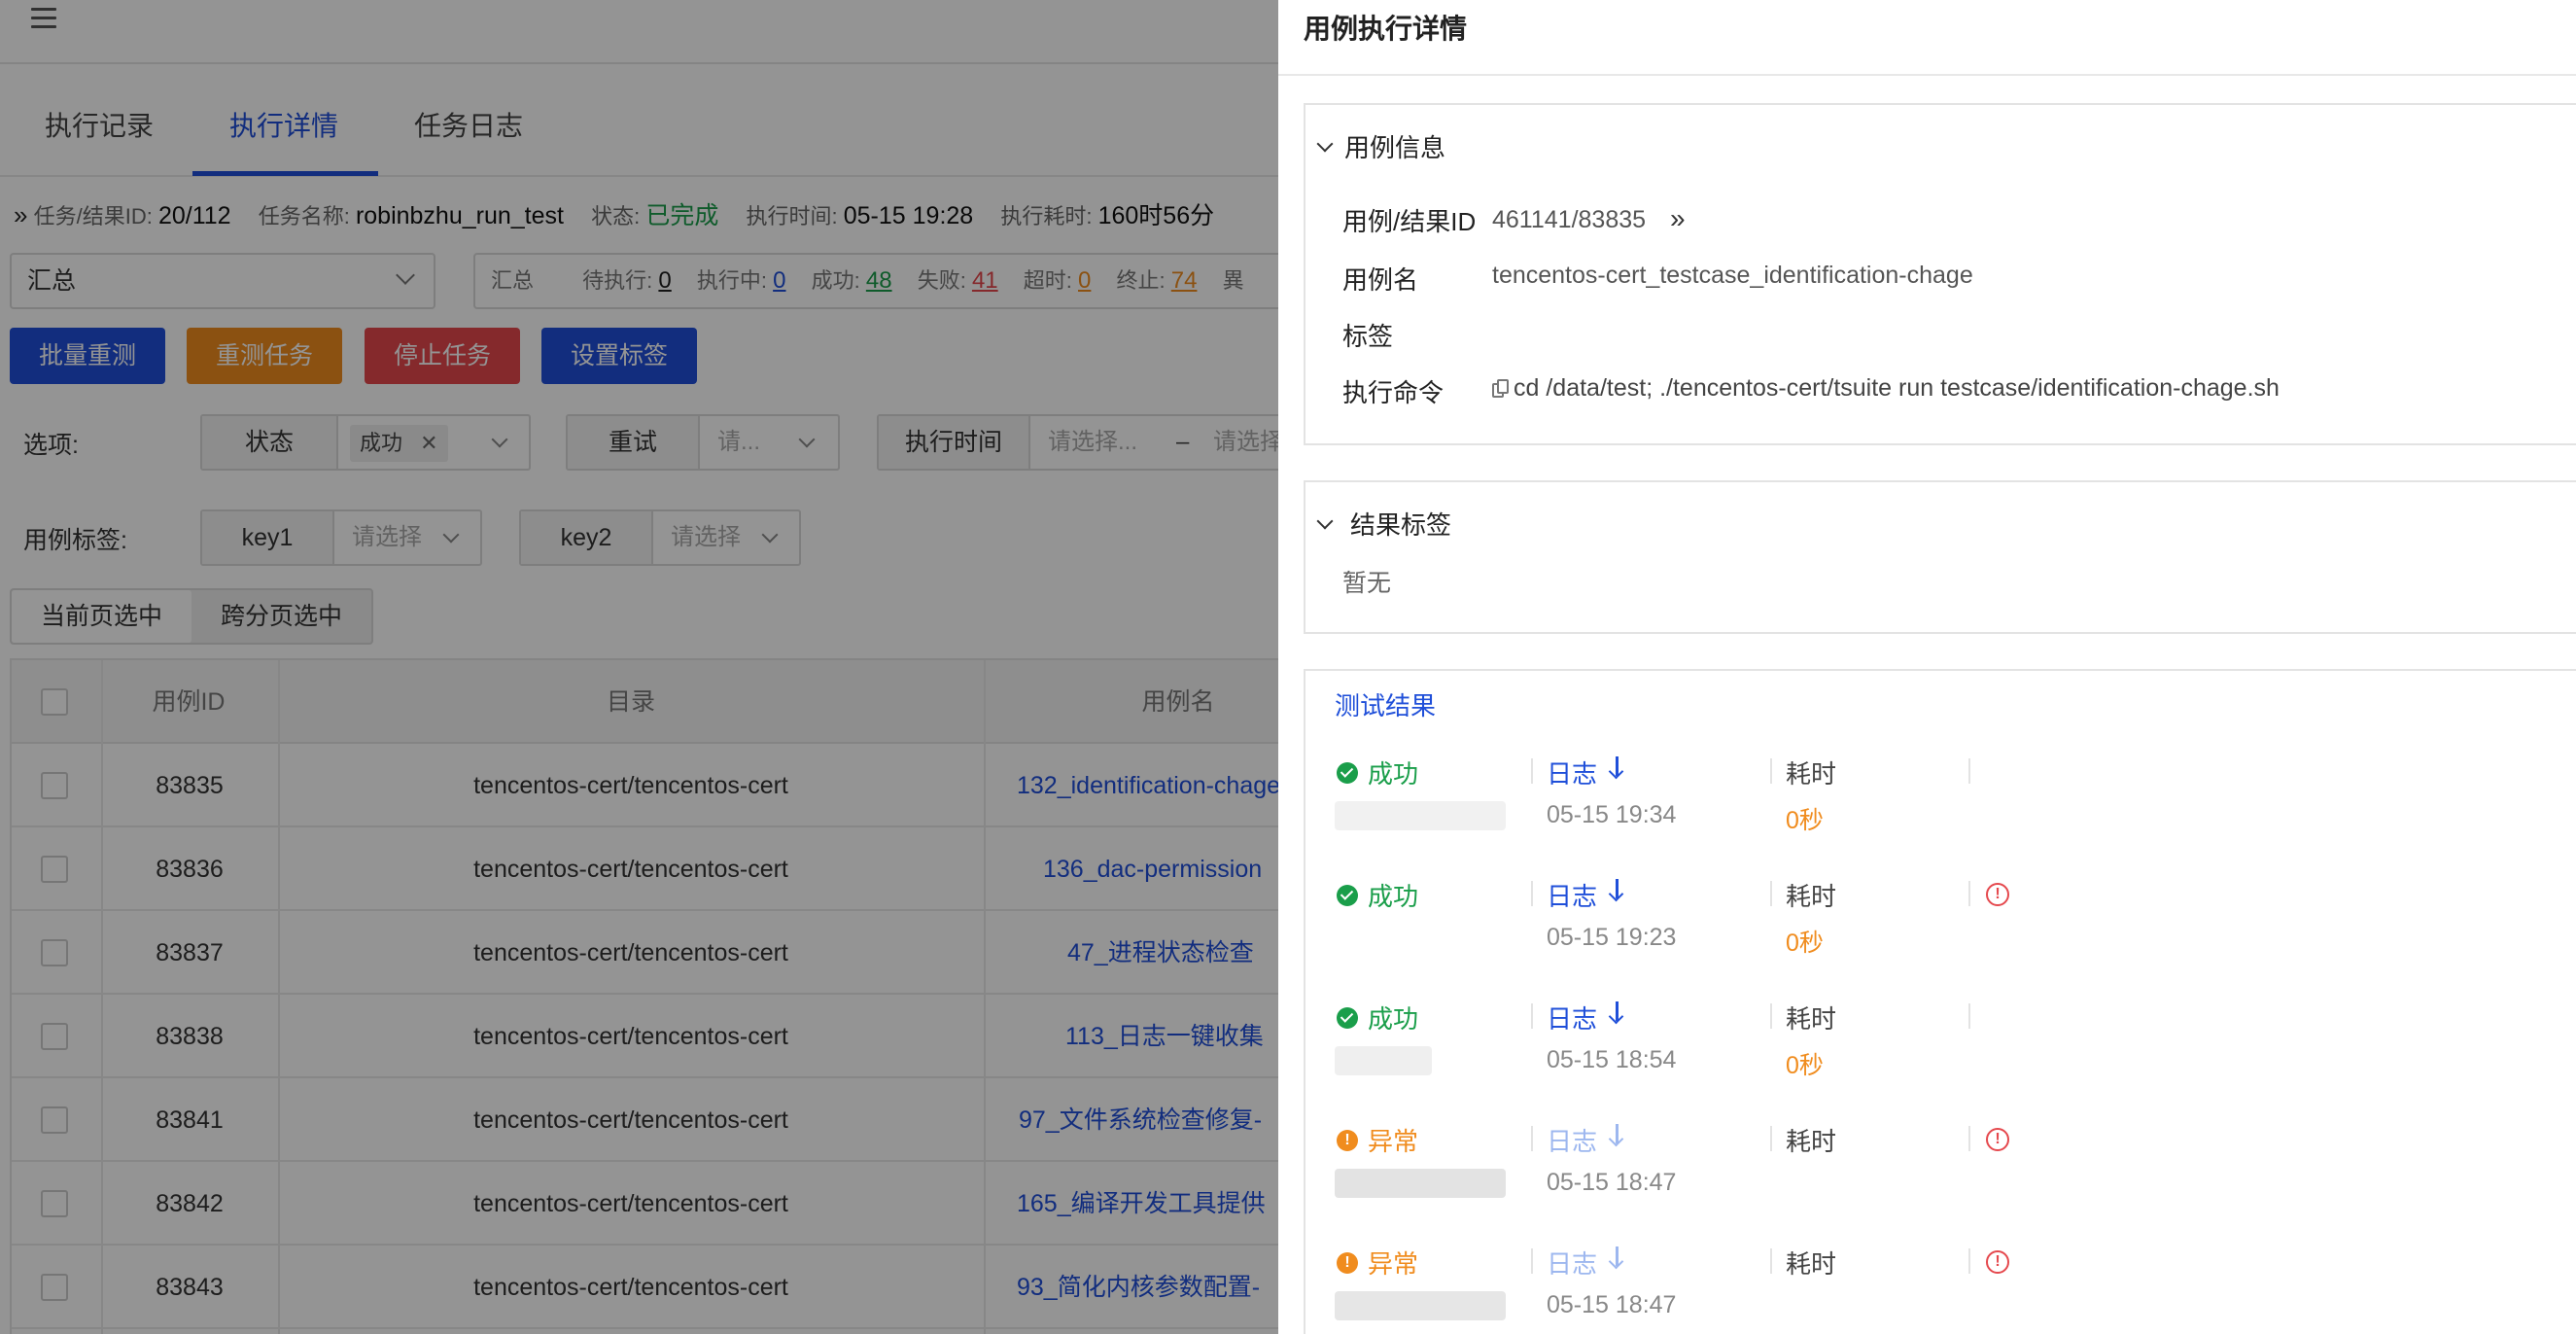 This screenshot has width=2576, height=1334. I want to click on copy-icon, so click(1501, 389).